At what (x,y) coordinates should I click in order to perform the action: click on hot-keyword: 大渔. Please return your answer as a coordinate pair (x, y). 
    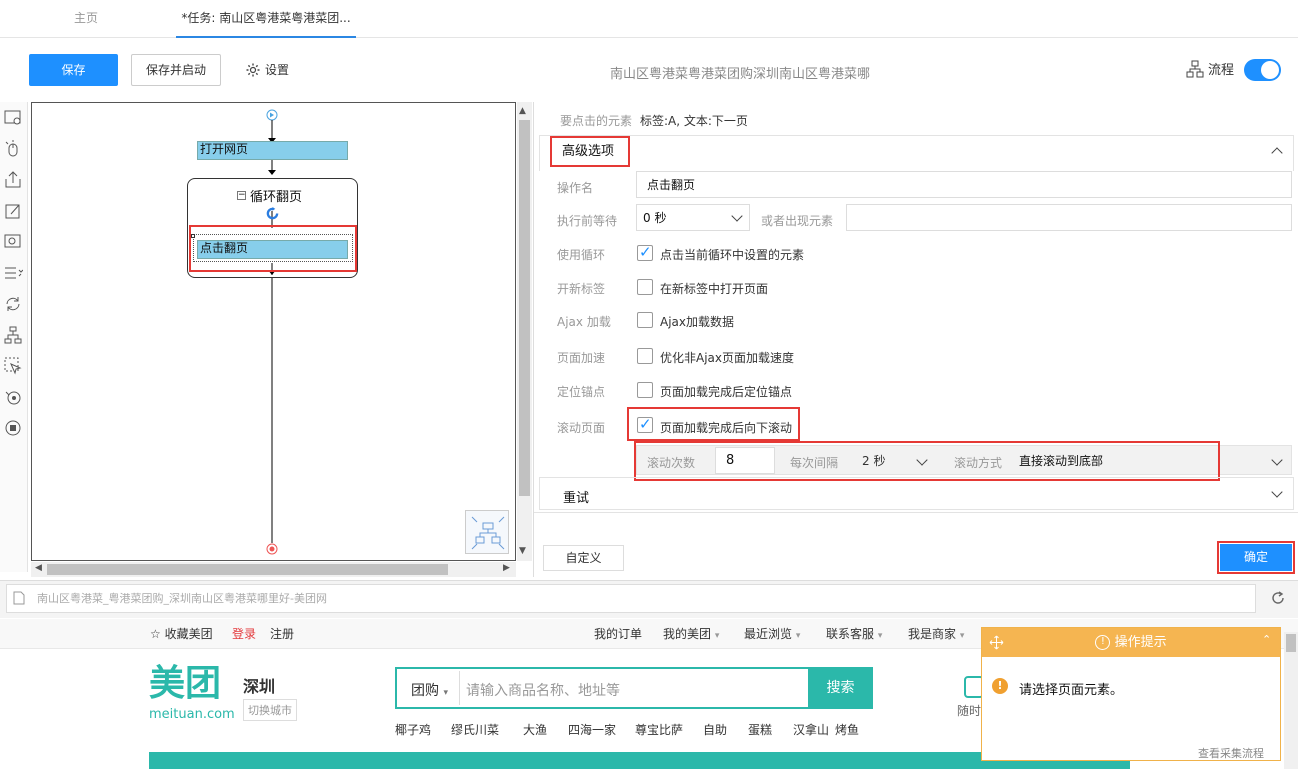
    Looking at the image, I should click on (545, 729).